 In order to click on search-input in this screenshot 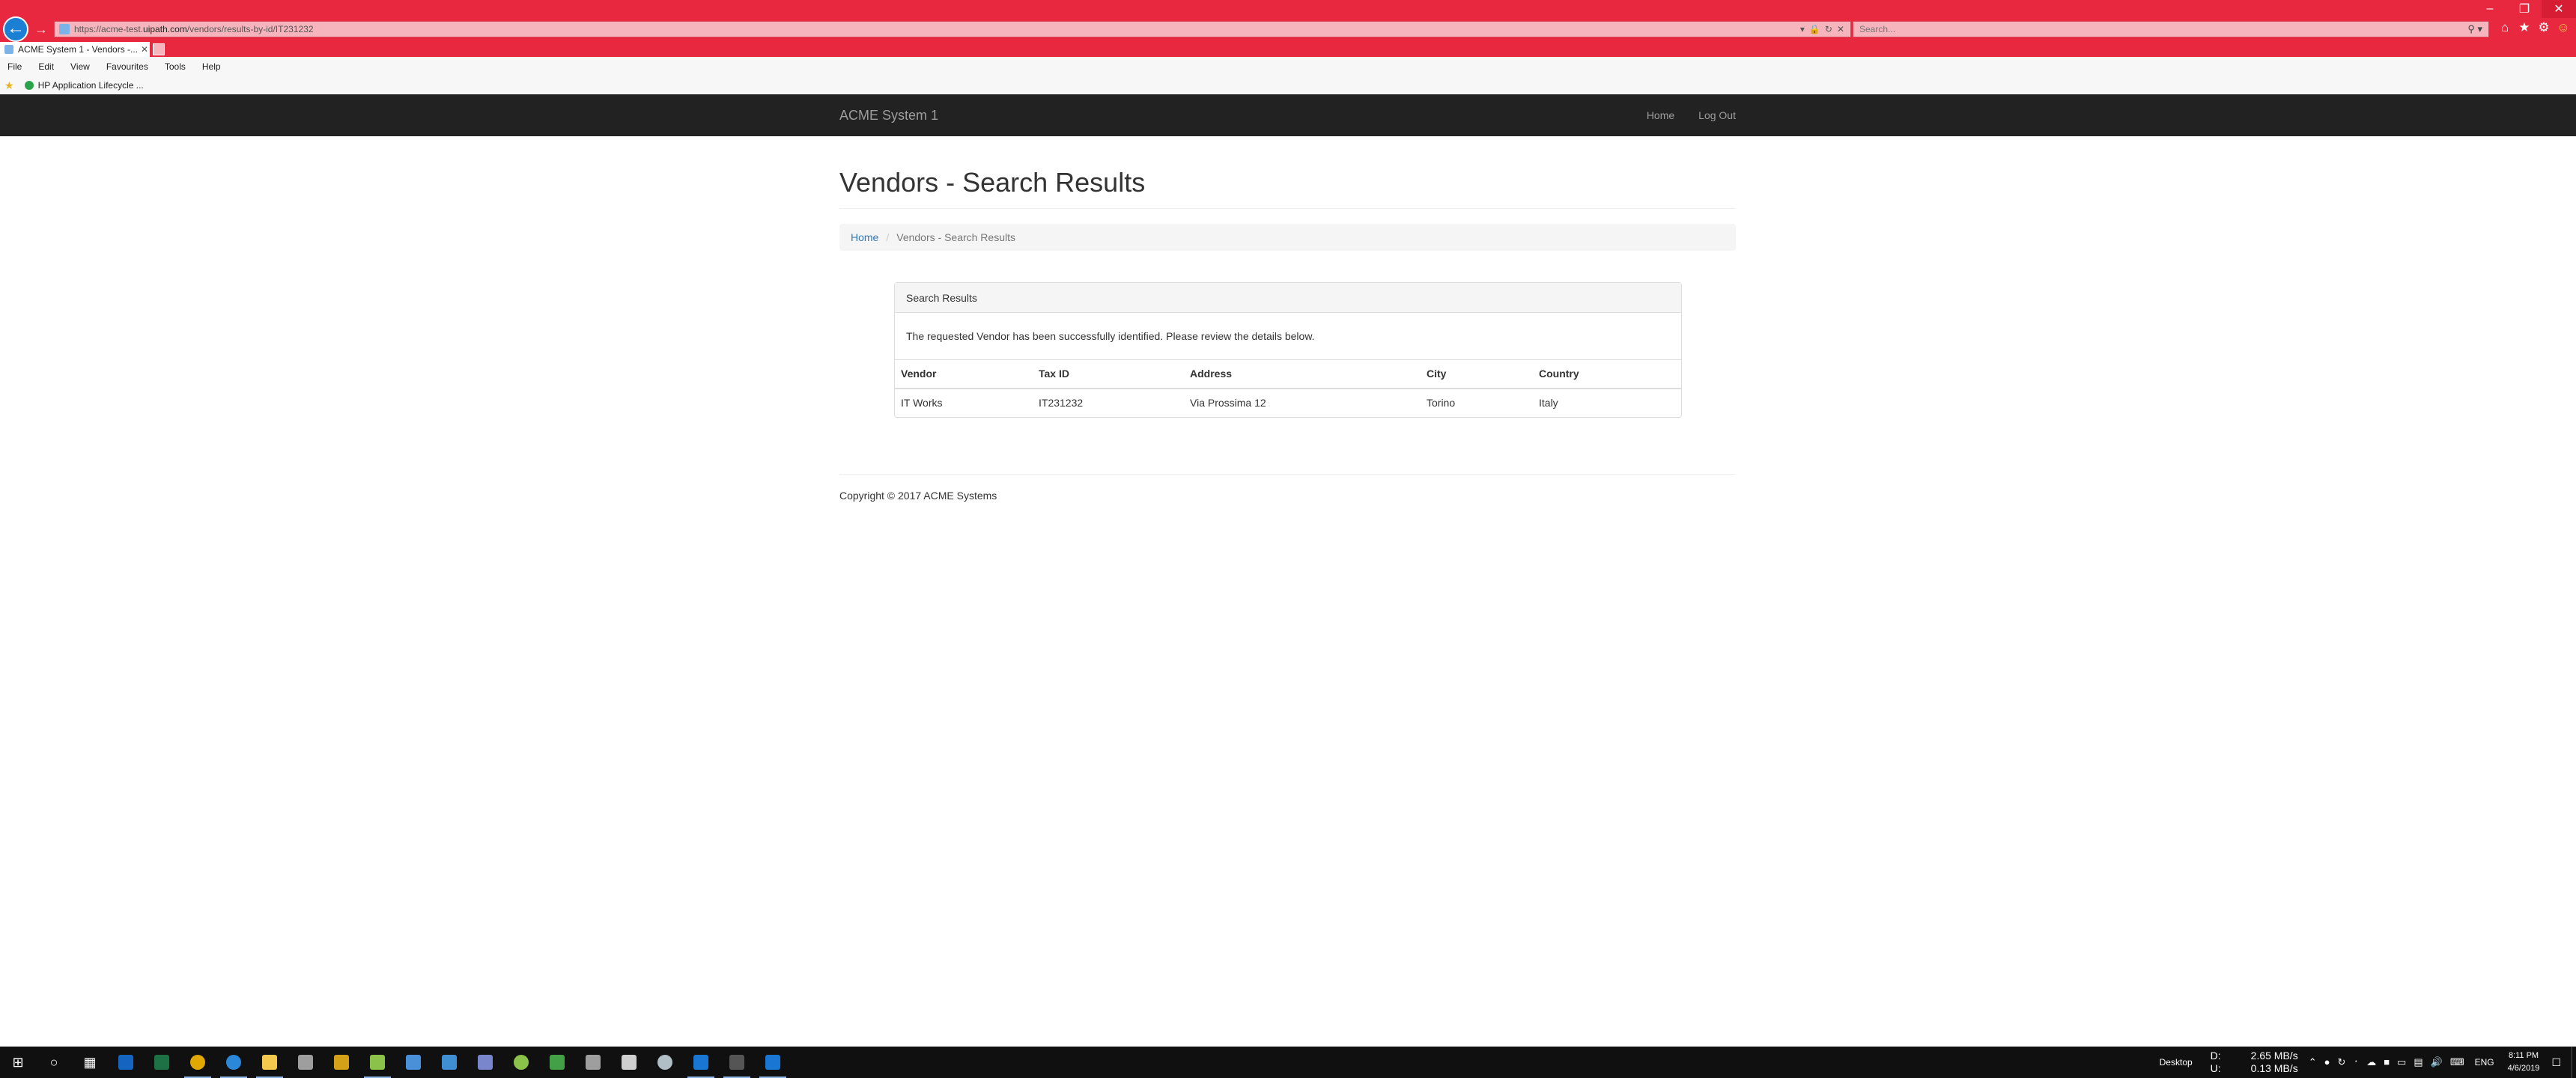, I will do `click(2143, 29)`.